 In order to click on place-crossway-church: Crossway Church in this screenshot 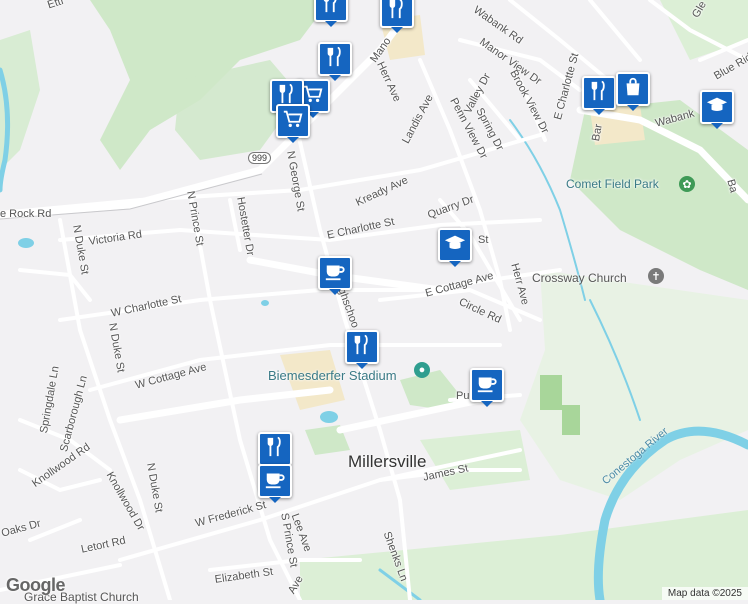, I will do `click(579, 278)`.